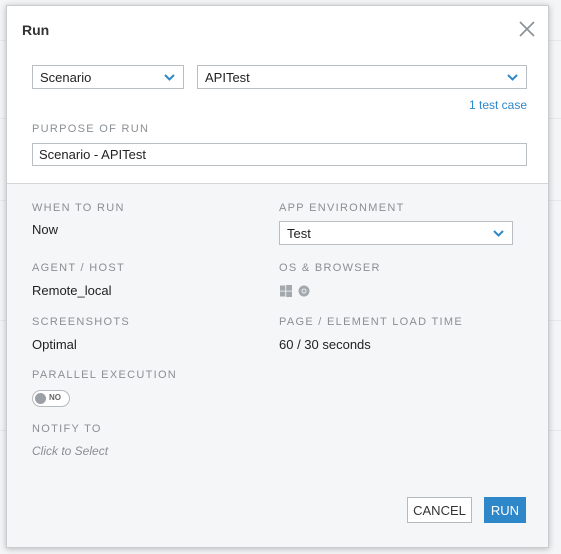  What do you see at coordinates (70, 451) in the screenshot?
I see `notify-to-select: Click to Select` at bounding box center [70, 451].